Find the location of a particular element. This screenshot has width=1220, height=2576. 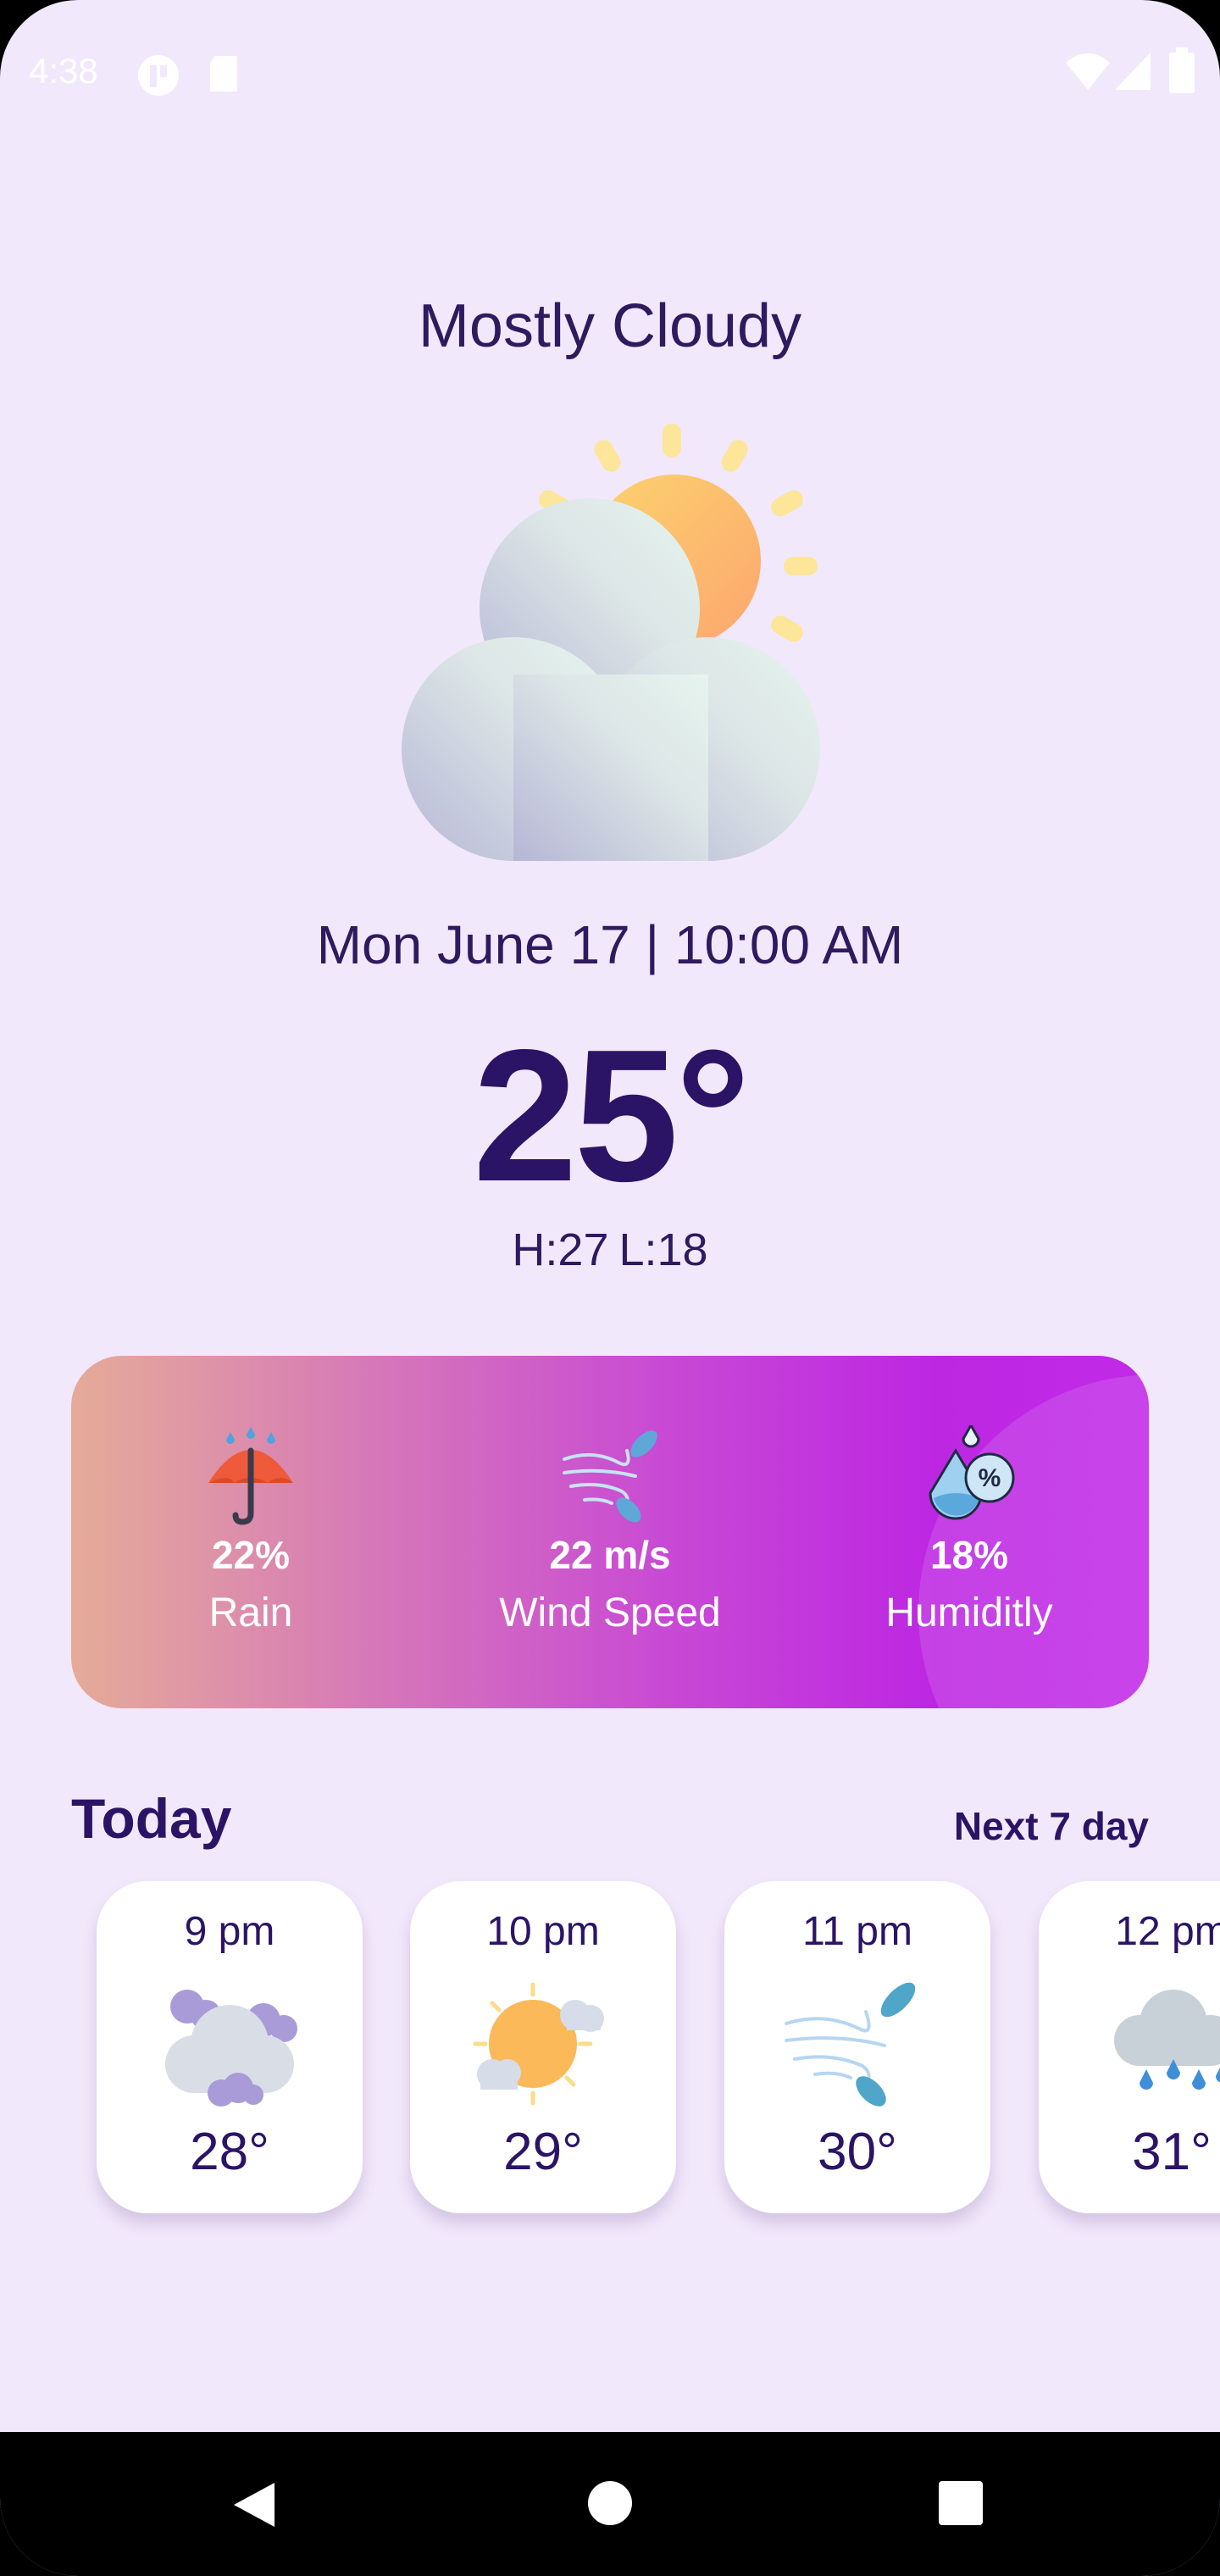

signal-icon is located at coordinates (1133, 71).